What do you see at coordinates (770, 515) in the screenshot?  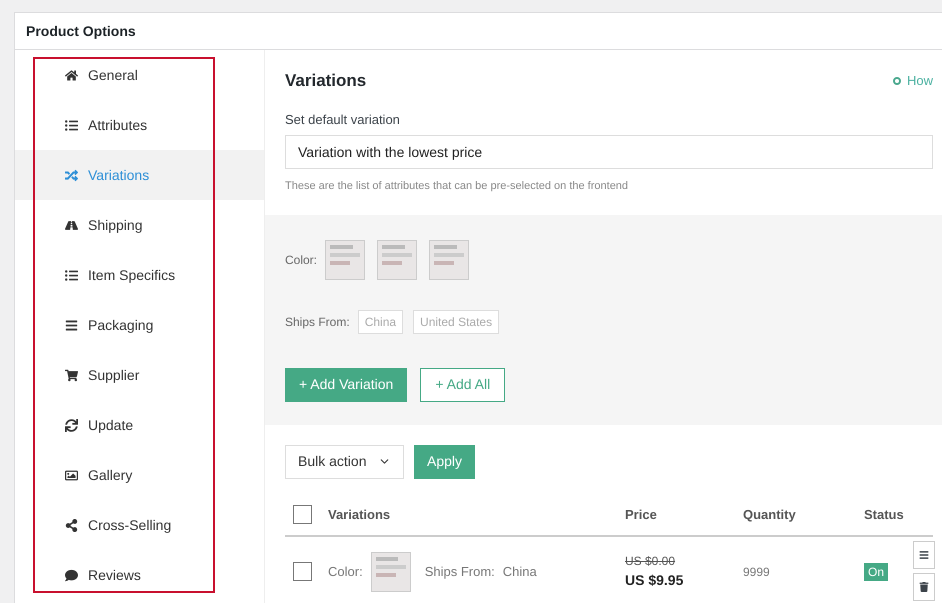 I see `column-header: Quantity` at bounding box center [770, 515].